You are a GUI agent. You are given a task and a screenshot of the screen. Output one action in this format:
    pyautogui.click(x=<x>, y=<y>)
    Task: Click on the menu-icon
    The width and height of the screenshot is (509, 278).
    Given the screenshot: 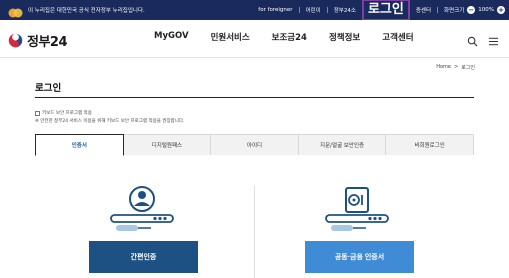 What is the action you would take?
    pyautogui.click(x=493, y=39)
    